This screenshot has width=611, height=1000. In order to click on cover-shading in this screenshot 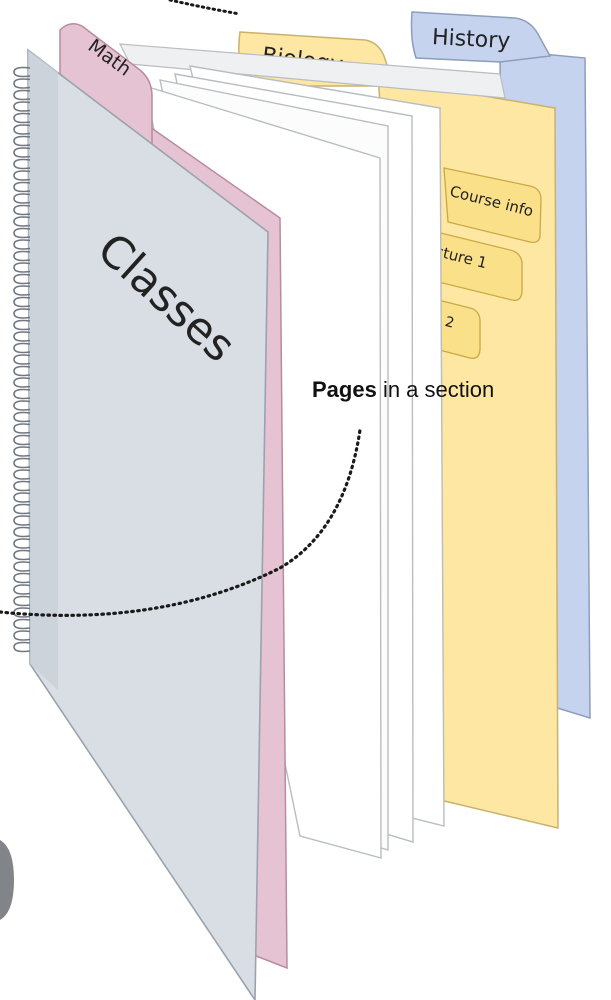, I will do `click(43, 370)`.